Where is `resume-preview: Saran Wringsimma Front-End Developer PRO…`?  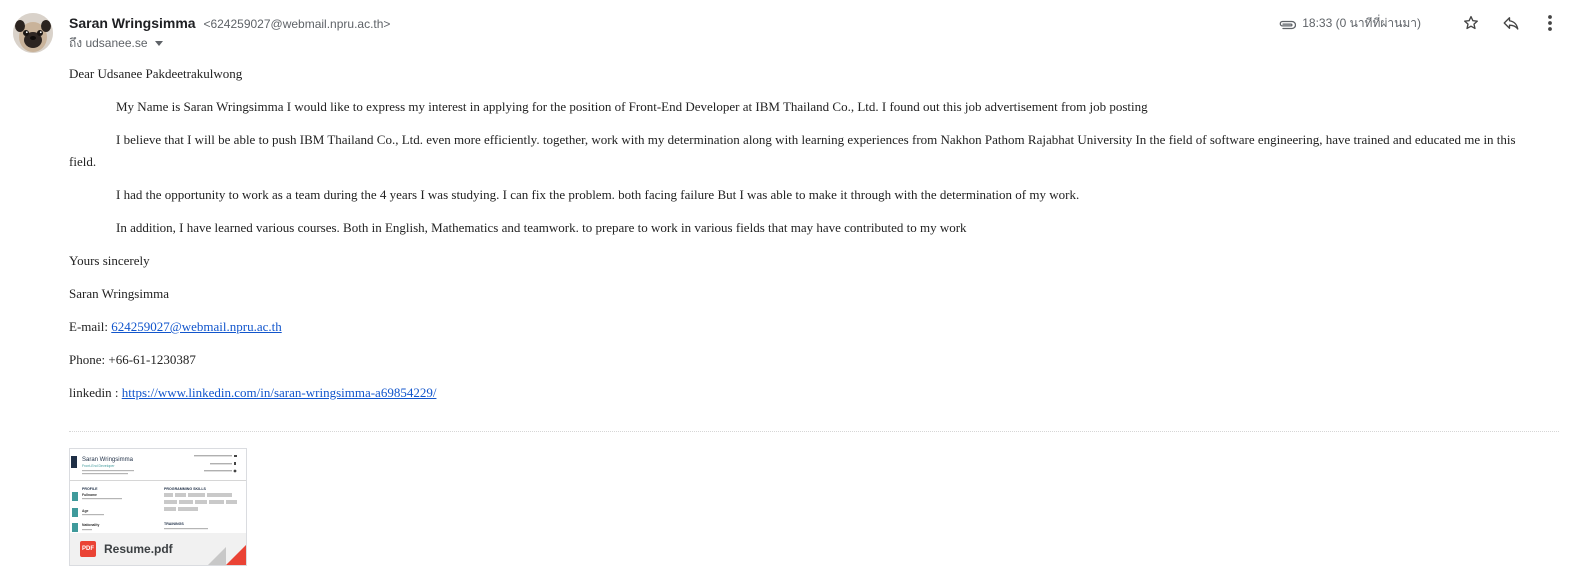
resume-preview: Saran Wringsimma Front-End Developer PRO… is located at coordinates (158, 493).